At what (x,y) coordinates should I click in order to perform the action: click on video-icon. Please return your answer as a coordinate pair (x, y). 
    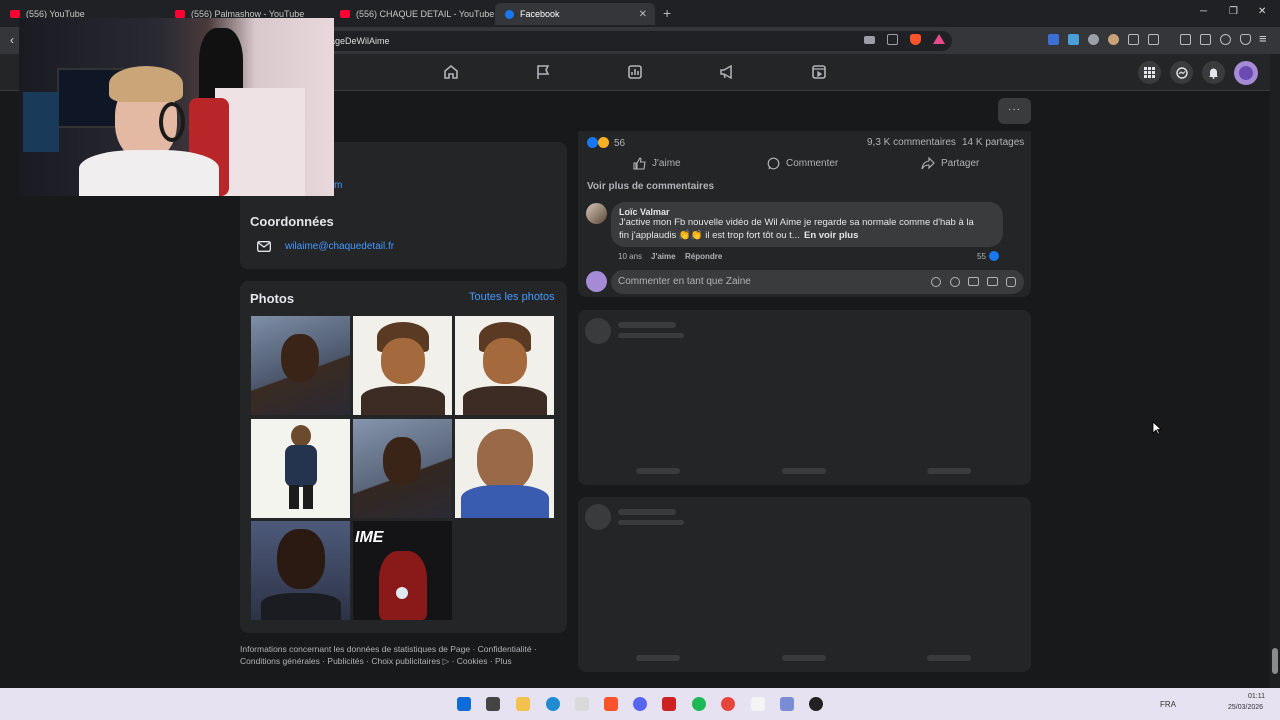
    Looking at the image, I should click on (819, 72).